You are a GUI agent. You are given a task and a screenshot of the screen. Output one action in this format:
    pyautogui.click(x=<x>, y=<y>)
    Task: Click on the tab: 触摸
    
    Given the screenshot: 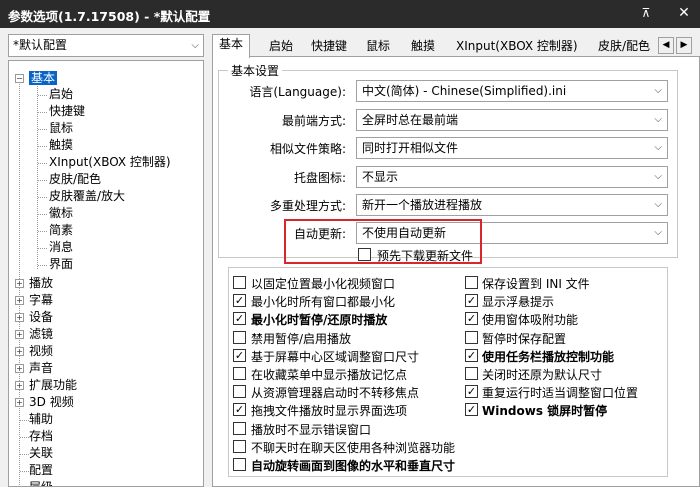 What is the action you would take?
    pyautogui.click(x=423, y=46)
    